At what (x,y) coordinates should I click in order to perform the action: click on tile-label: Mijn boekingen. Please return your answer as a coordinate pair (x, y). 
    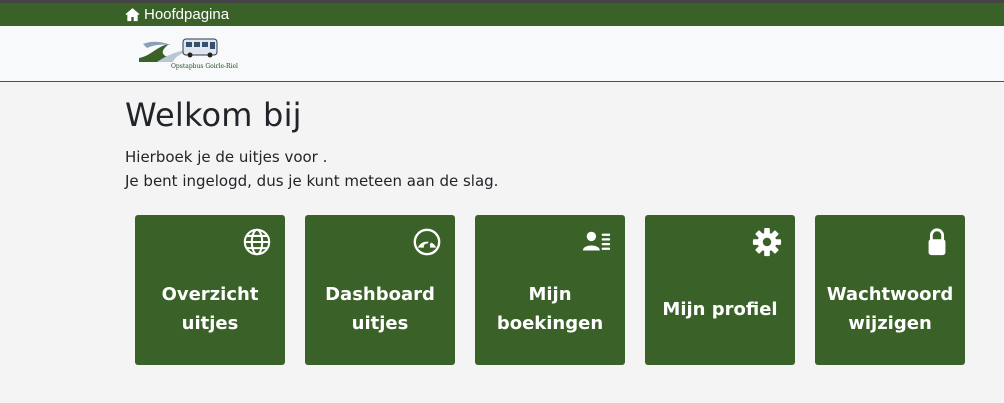
    Looking at the image, I should click on (550, 309).